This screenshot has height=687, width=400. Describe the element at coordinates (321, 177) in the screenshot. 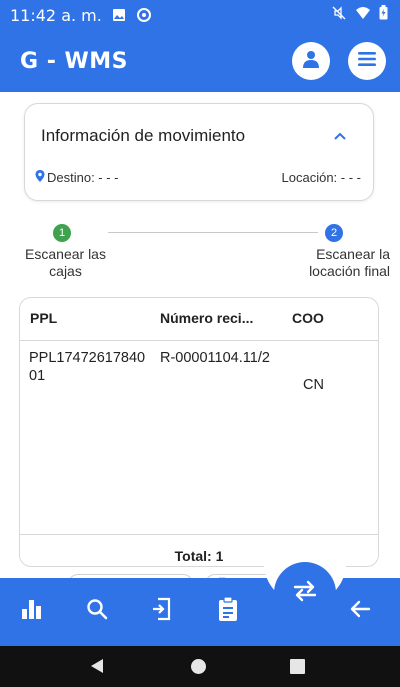

I see `locacion-text: Locación: - - -` at that location.